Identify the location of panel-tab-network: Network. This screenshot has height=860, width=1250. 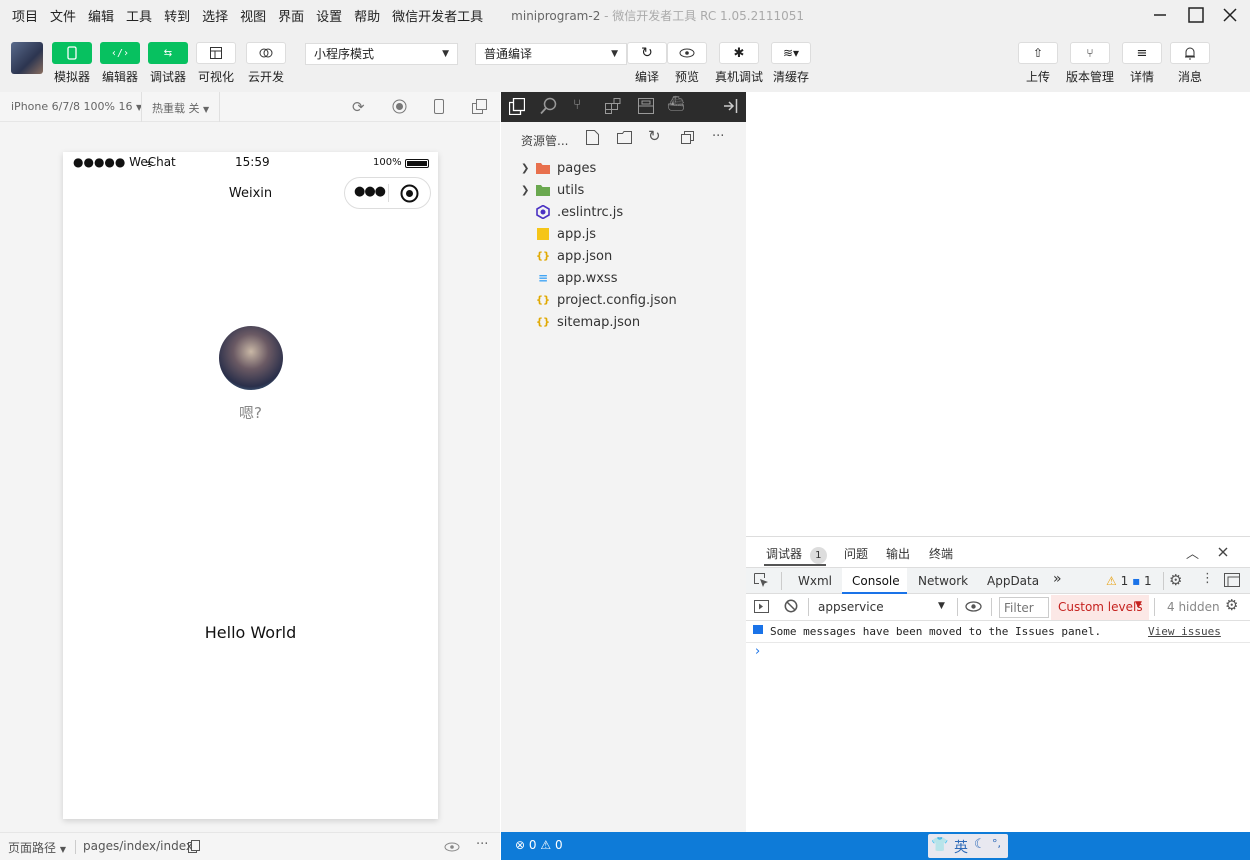
(943, 581).